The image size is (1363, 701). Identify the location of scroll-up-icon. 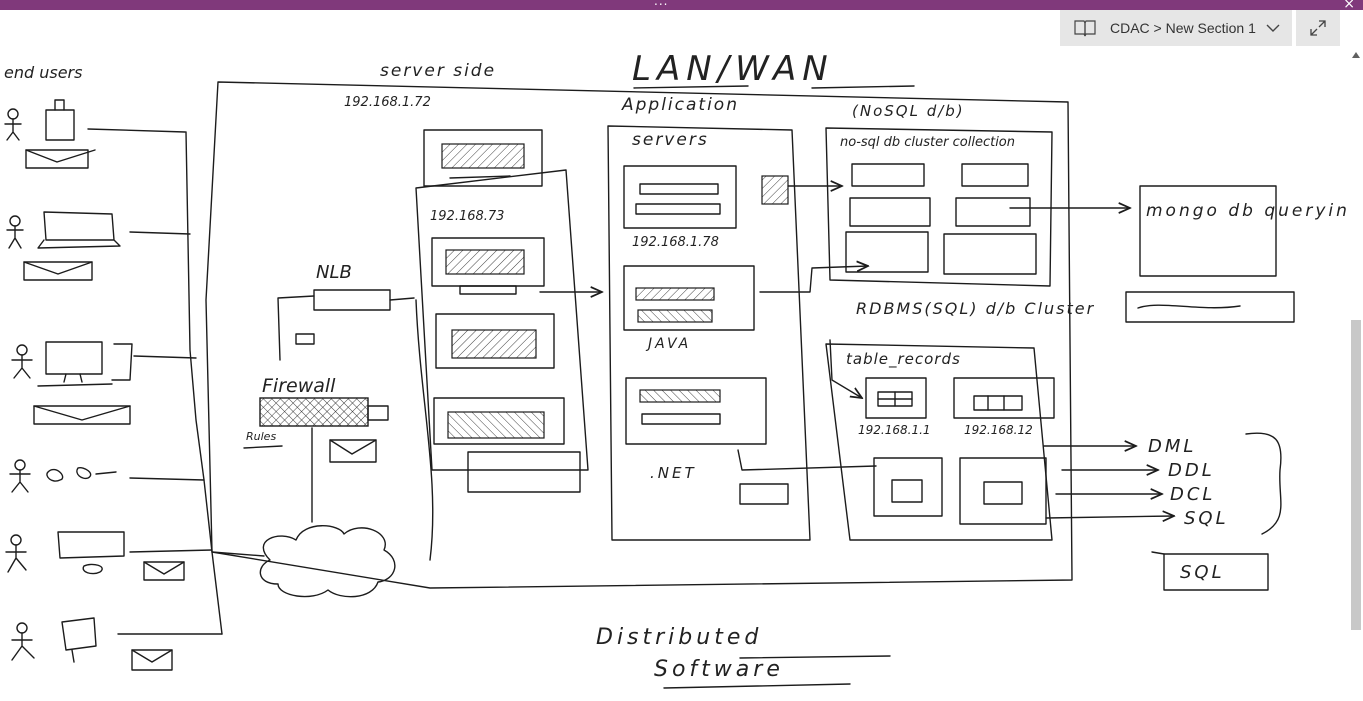
(1356, 55).